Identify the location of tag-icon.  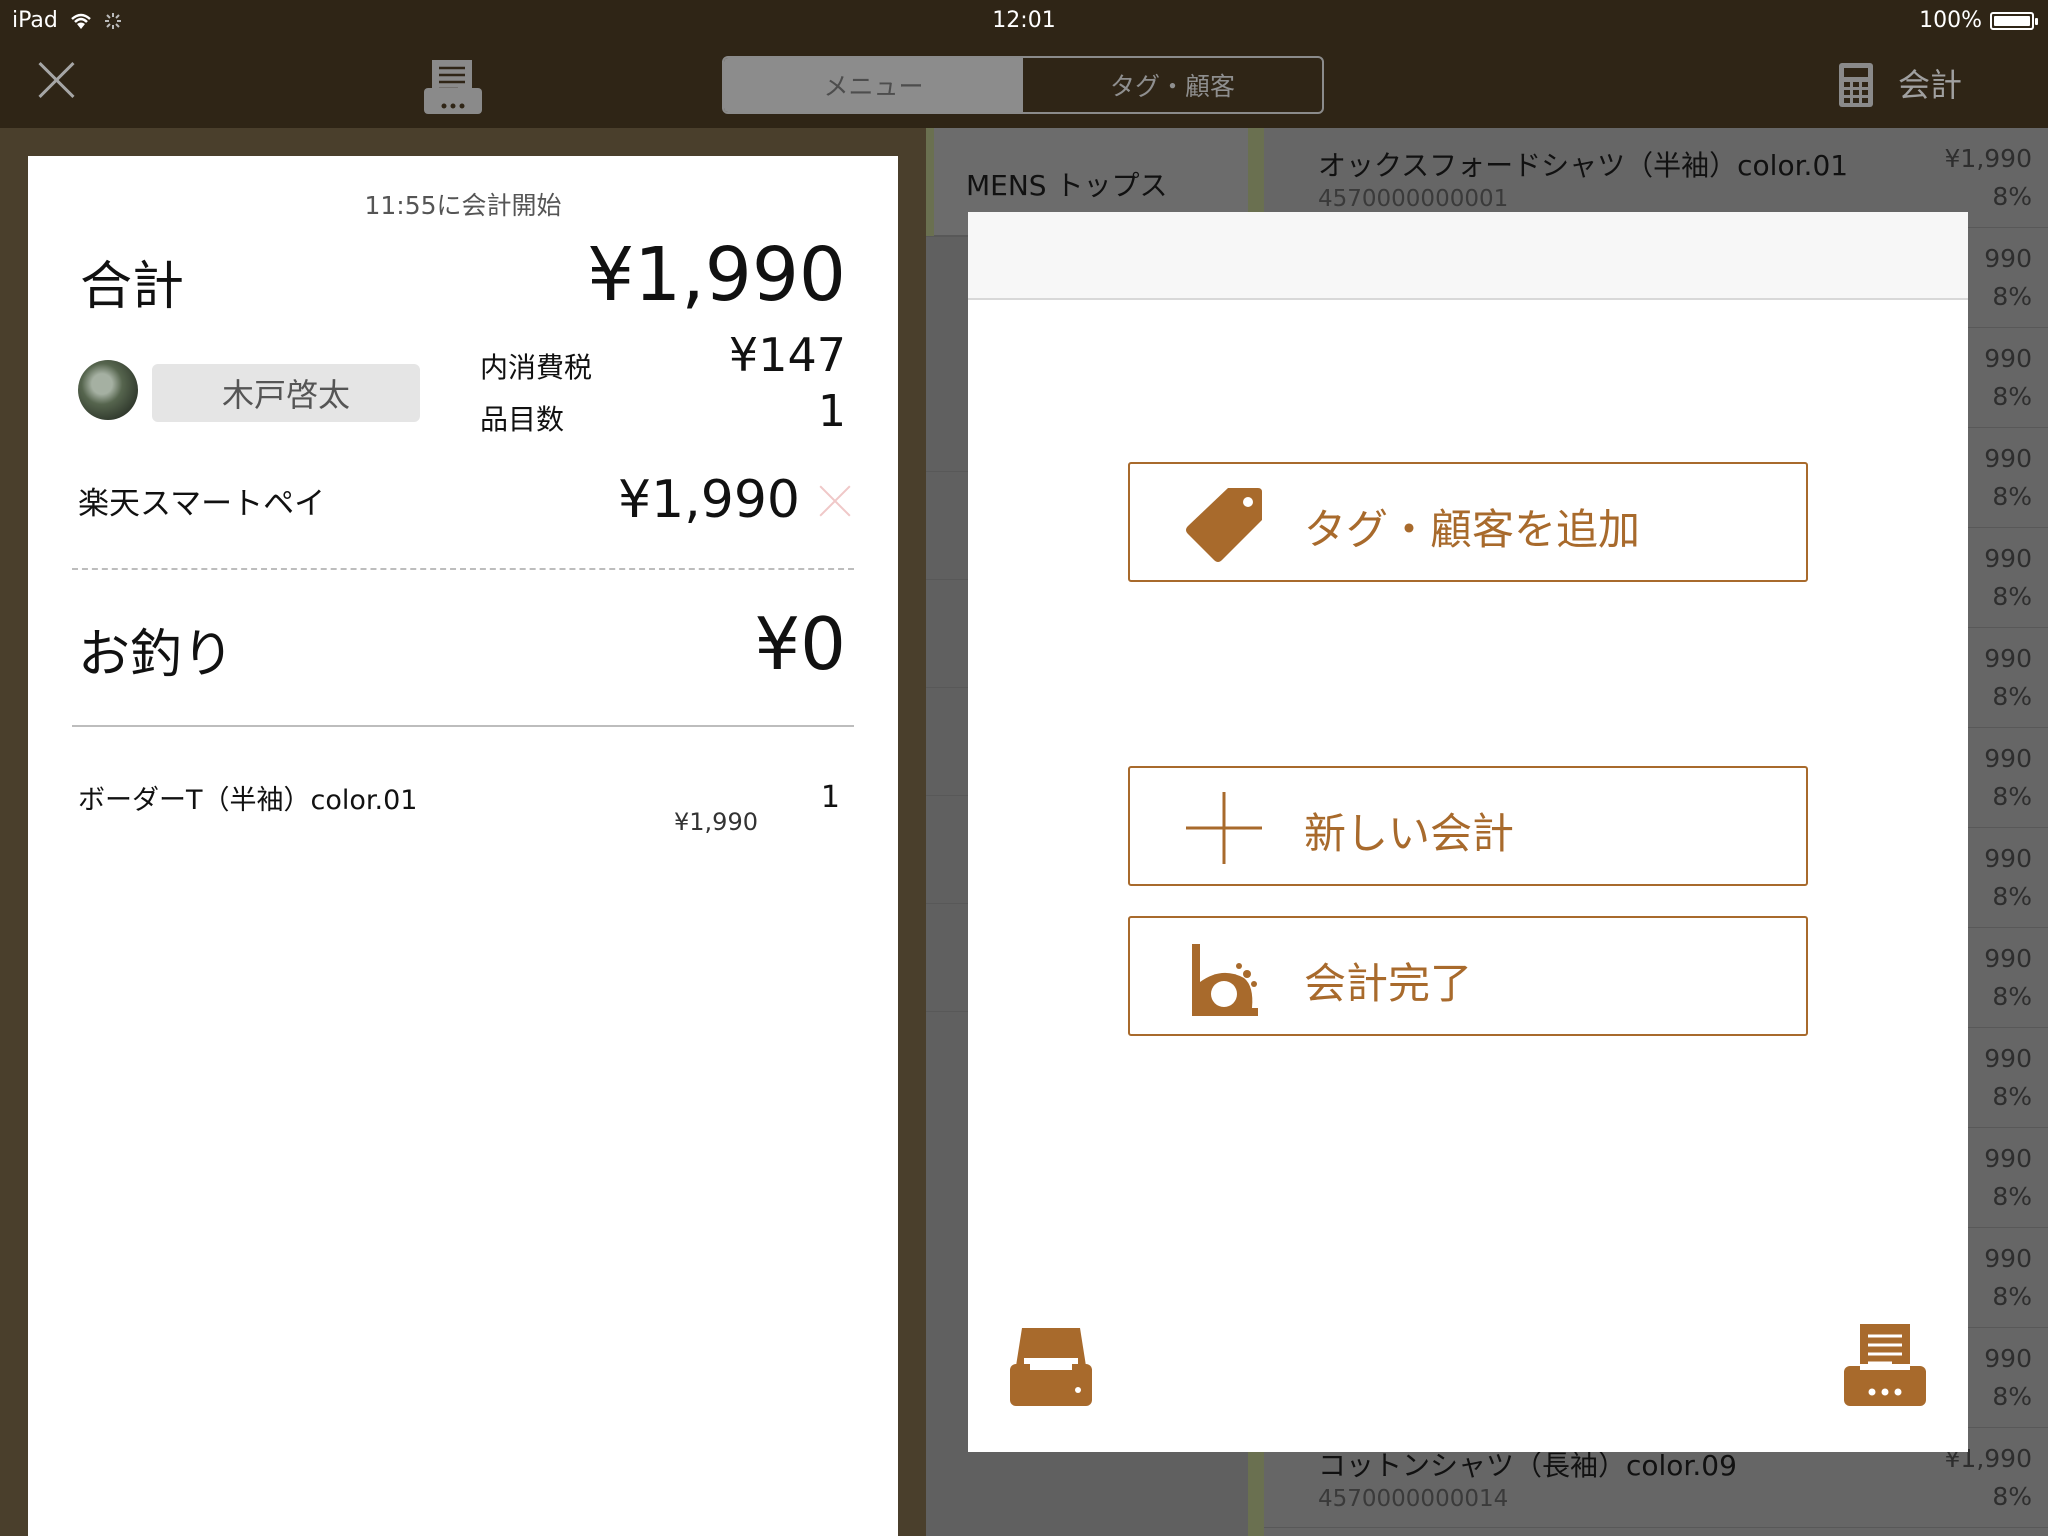
(1224, 525).